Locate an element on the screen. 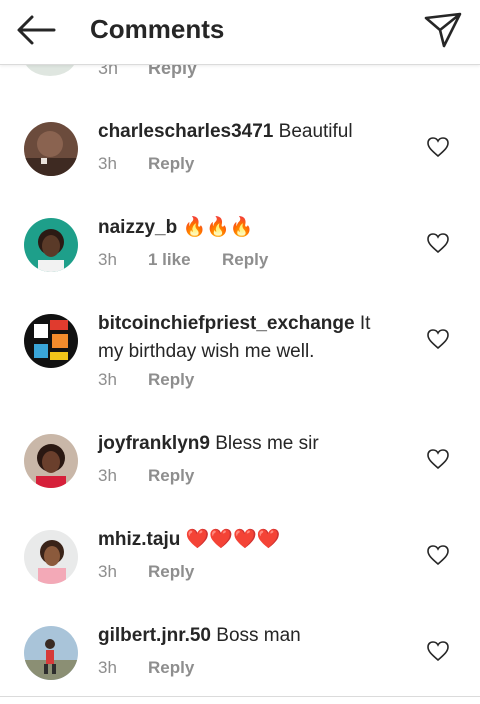 The image size is (480, 704). comment-username: gilbert.jnr.50 is located at coordinates (154, 635).